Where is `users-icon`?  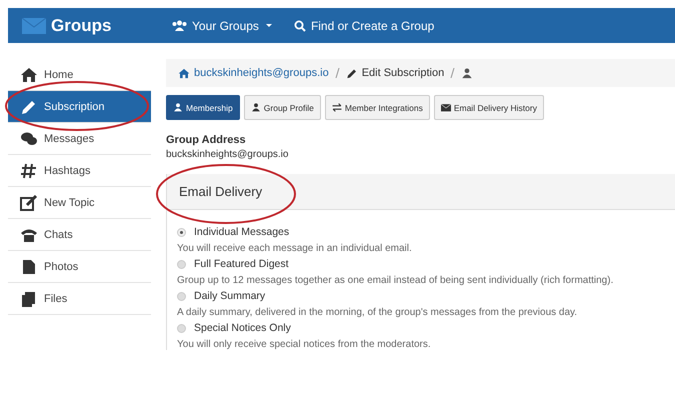
users-icon is located at coordinates (179, 25).